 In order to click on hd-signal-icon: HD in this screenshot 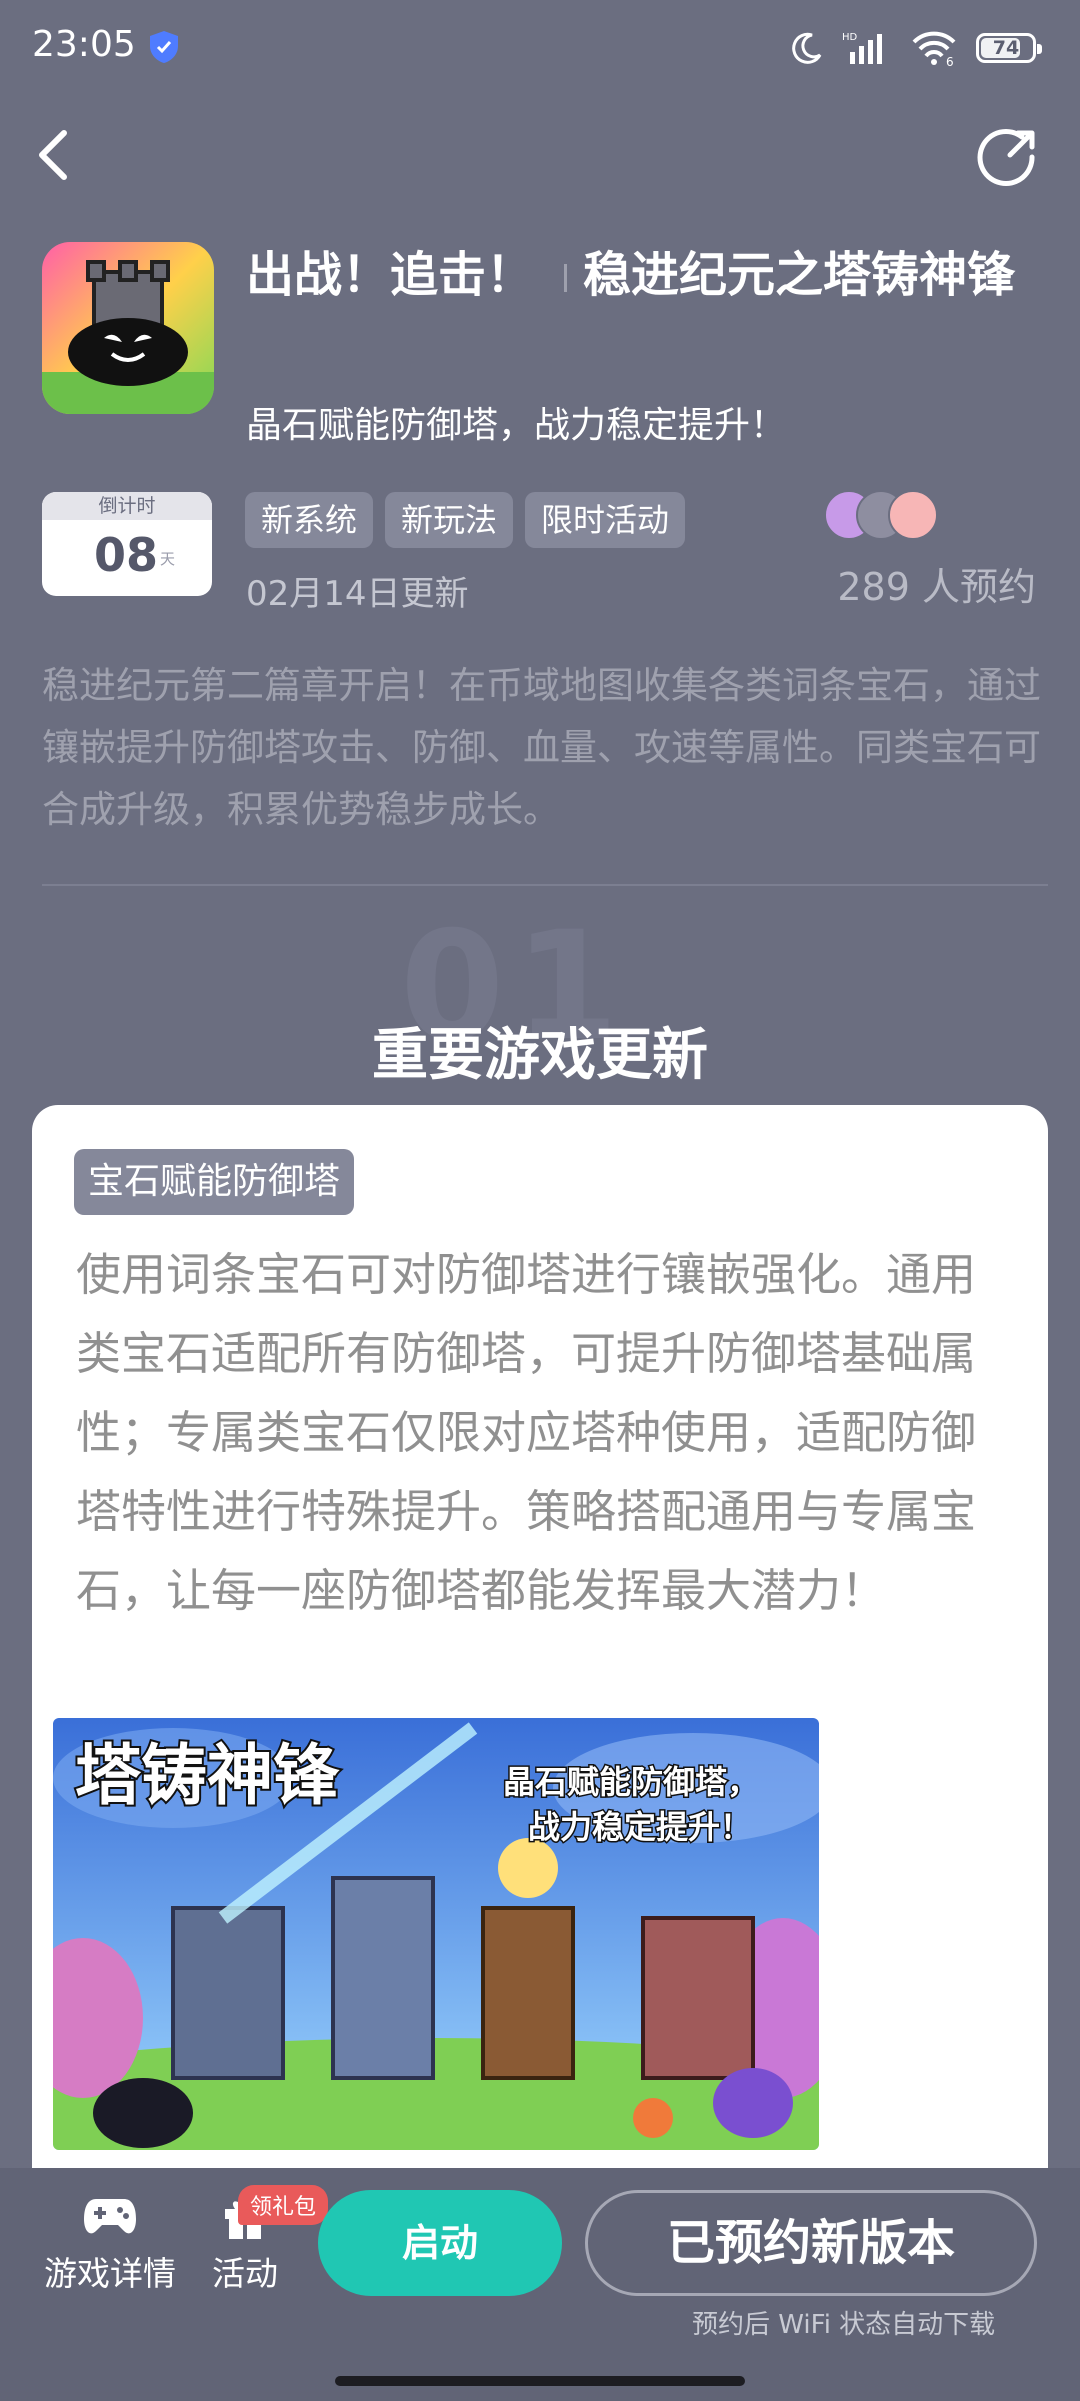, I will do `click(862, 48)`.